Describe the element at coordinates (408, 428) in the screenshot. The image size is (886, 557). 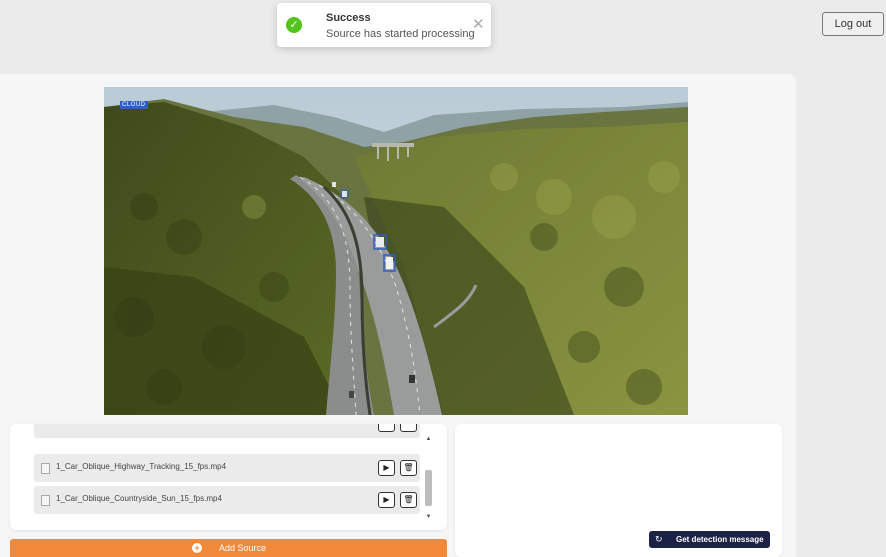
I see `delete-button` at that location.